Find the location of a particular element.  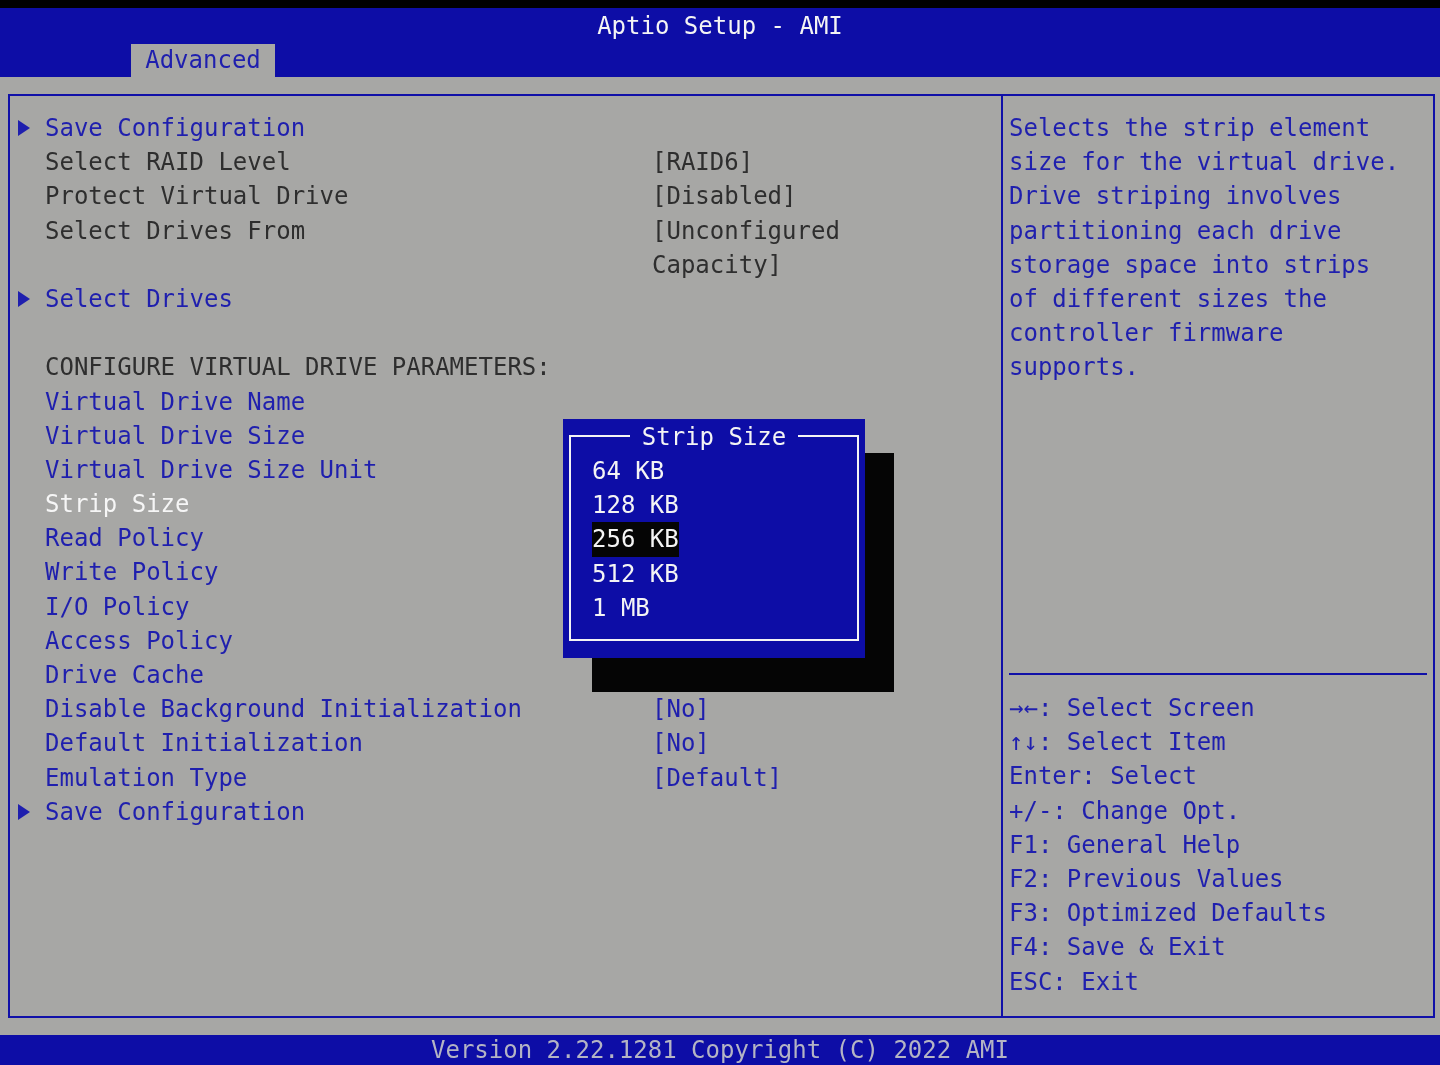

setting-label: Default Initialization is located at coordinates (204, 743).